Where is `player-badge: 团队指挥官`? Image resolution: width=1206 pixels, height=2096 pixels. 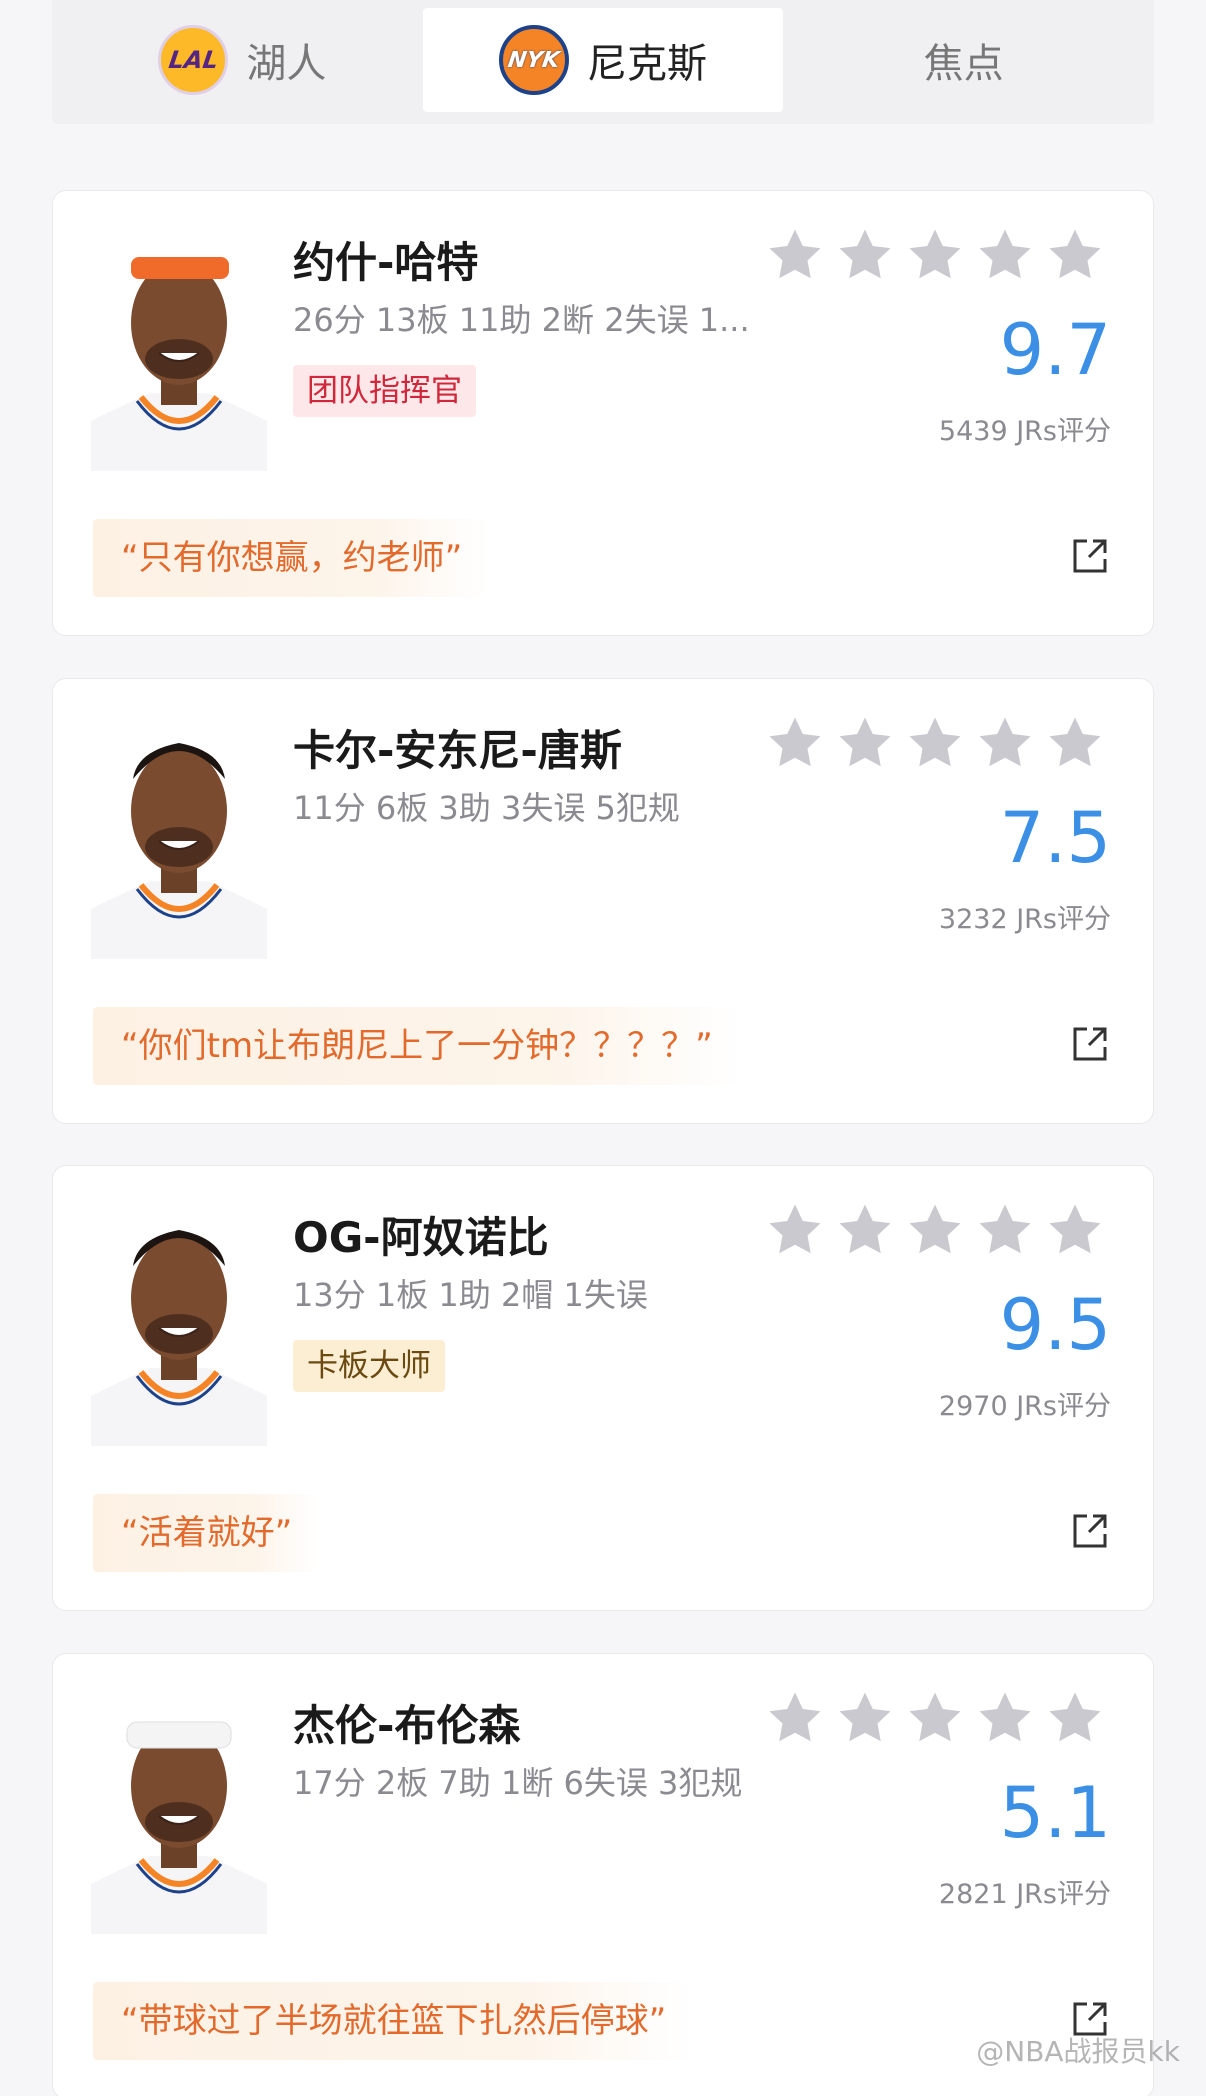
player-badge: 团队指挥官 is located at coordinates (384, 391).